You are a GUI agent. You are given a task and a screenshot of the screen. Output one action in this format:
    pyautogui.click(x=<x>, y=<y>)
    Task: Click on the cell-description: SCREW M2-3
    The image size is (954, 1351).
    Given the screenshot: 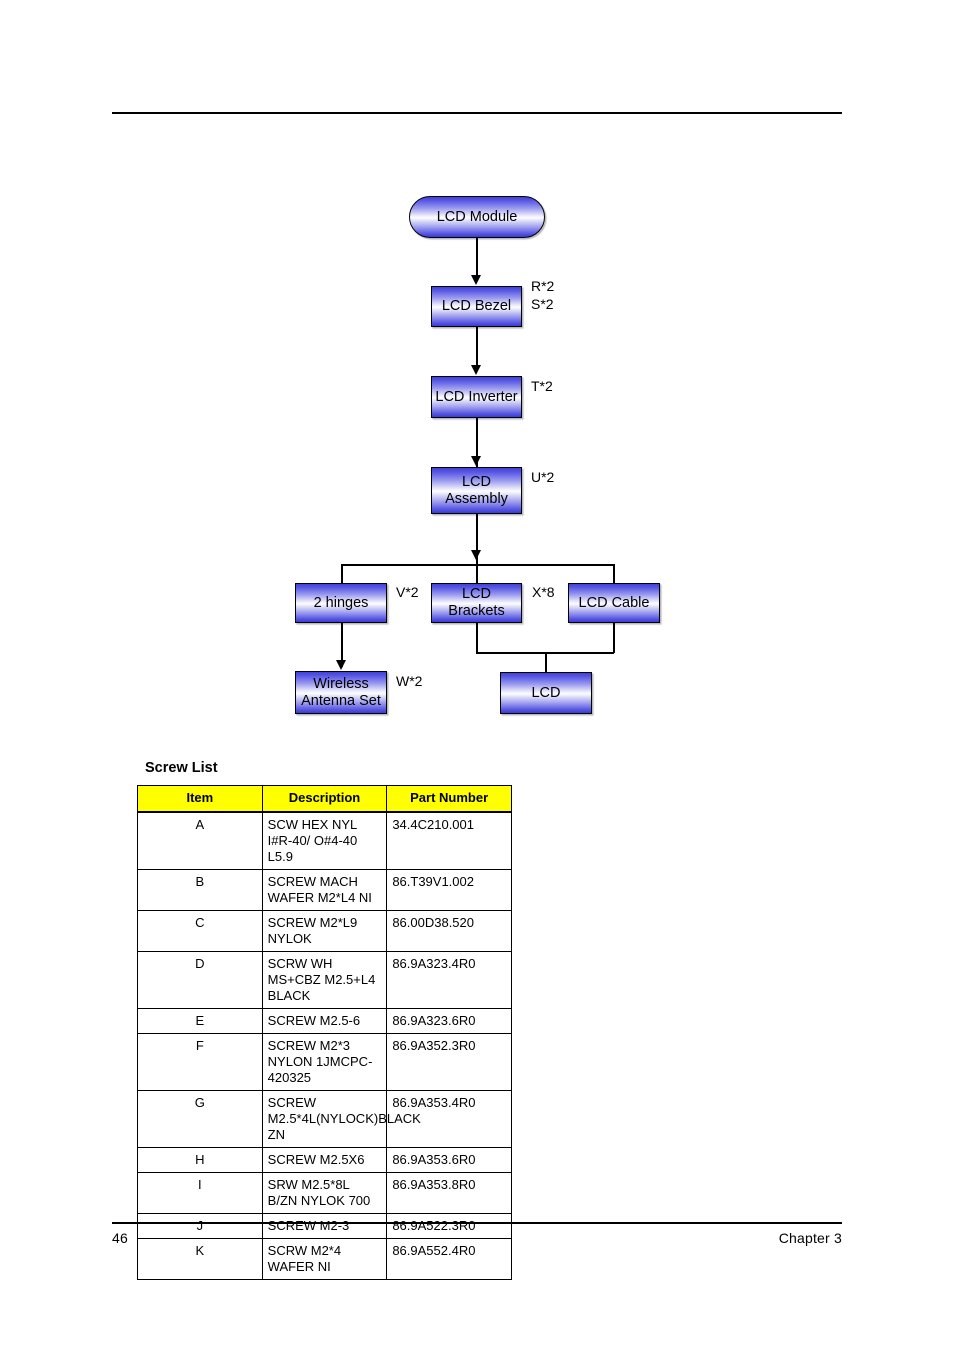 What is the action you would take?
    pyautogui.click(x=324, y=1226)
    